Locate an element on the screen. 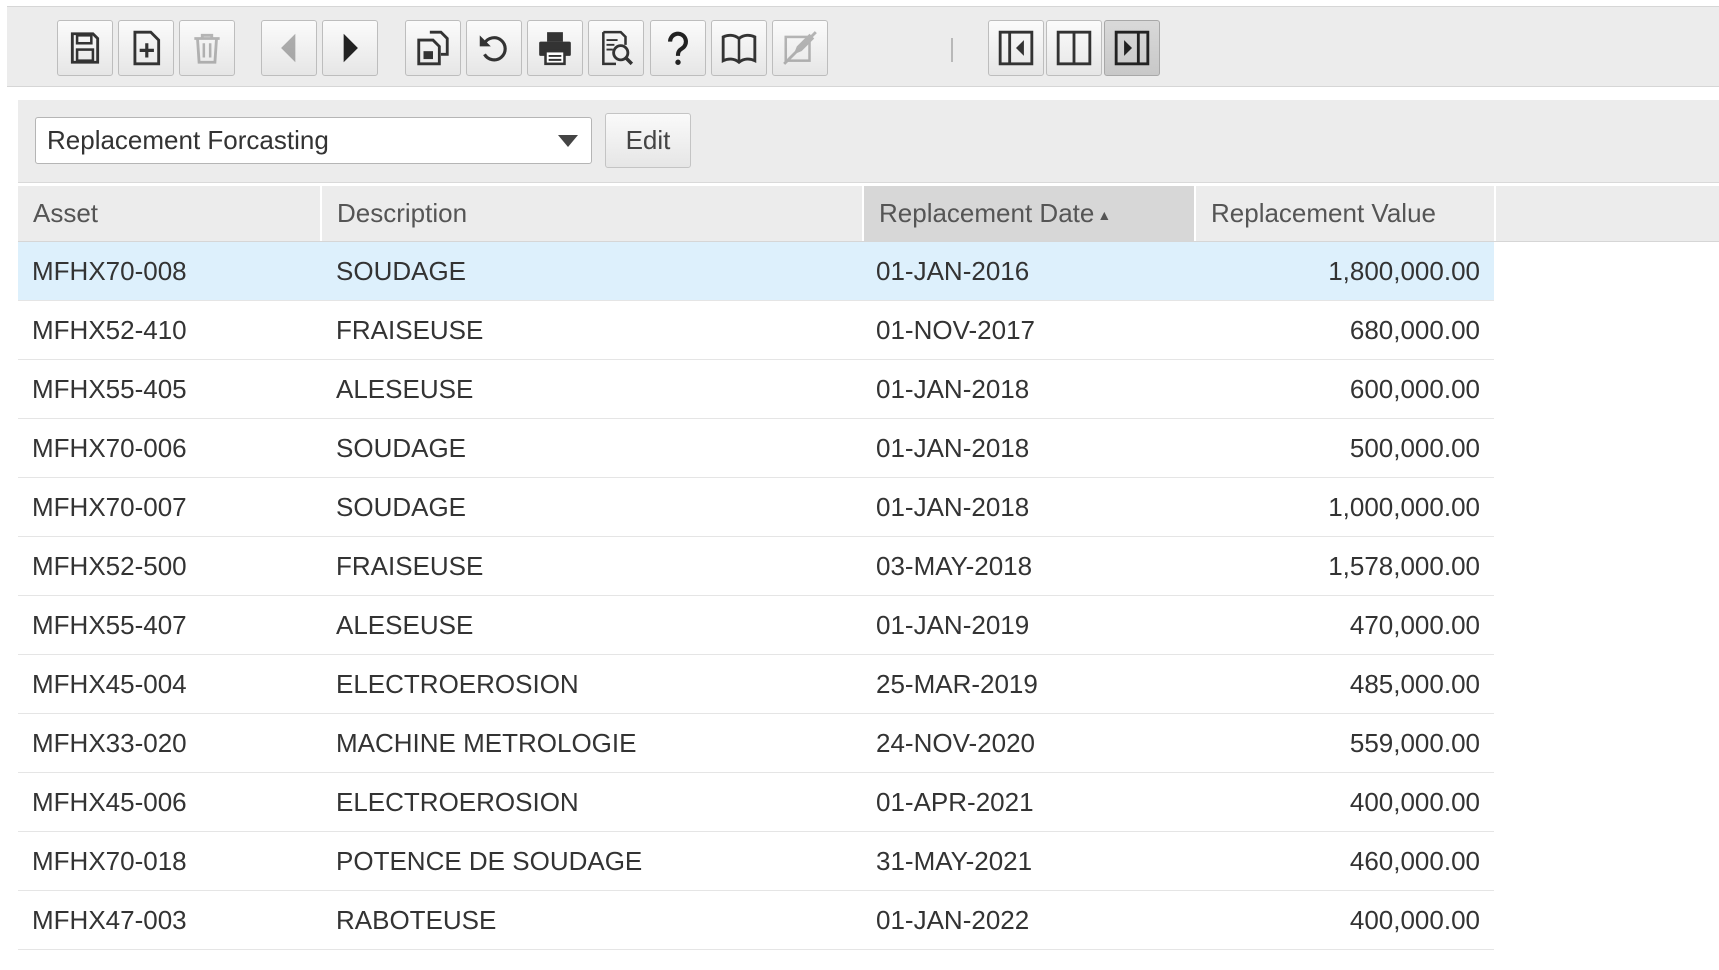 This screenshot has width=1719, height=970. main-toolbar is located at coordinates (863, 46).